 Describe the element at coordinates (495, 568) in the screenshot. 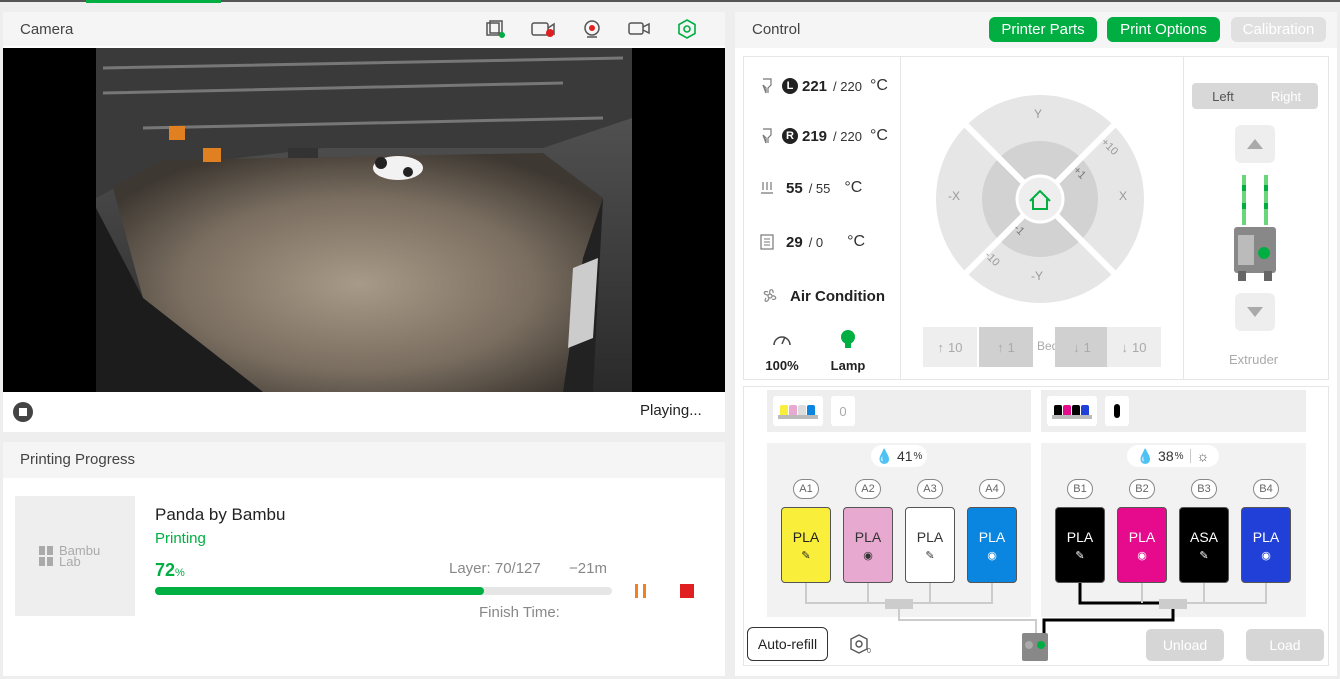

I see `layer-info: Layer: 70/127` at that location.